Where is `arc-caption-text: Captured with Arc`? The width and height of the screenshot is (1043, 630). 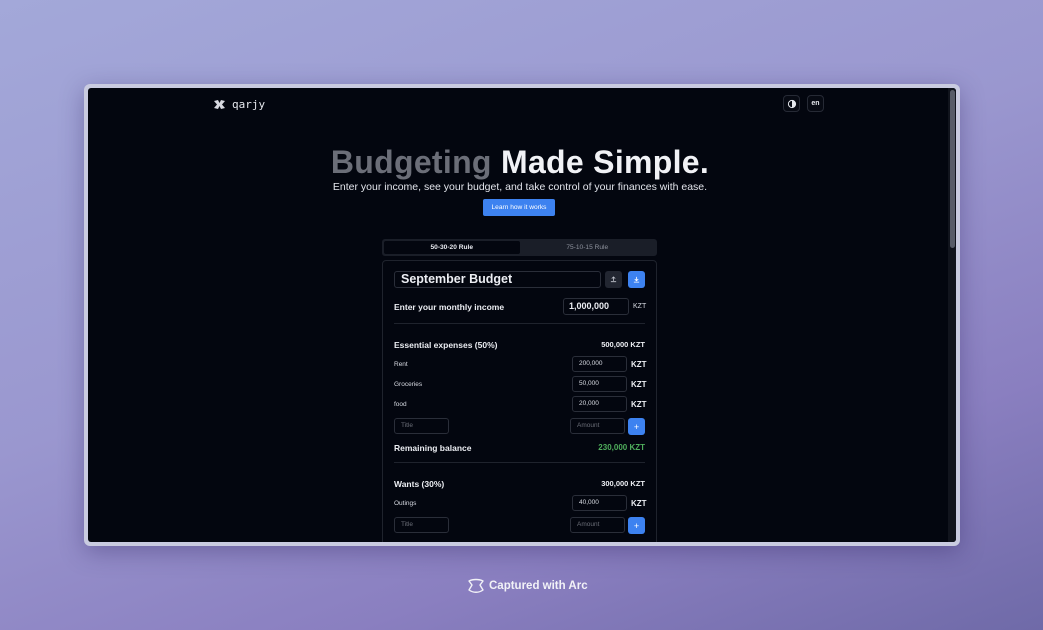 arc-caption-text: Captured with Arc is located at coordinates (538, 586).